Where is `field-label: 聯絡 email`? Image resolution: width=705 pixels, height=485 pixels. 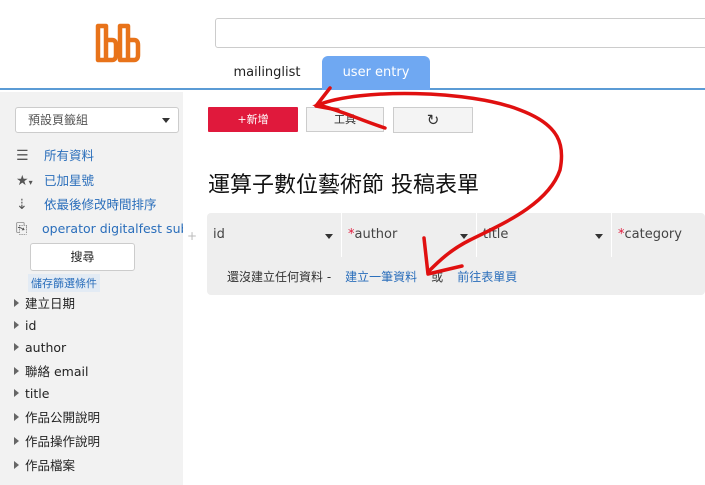
field-label: 聯絡 email is located at coordinates (57, 371).